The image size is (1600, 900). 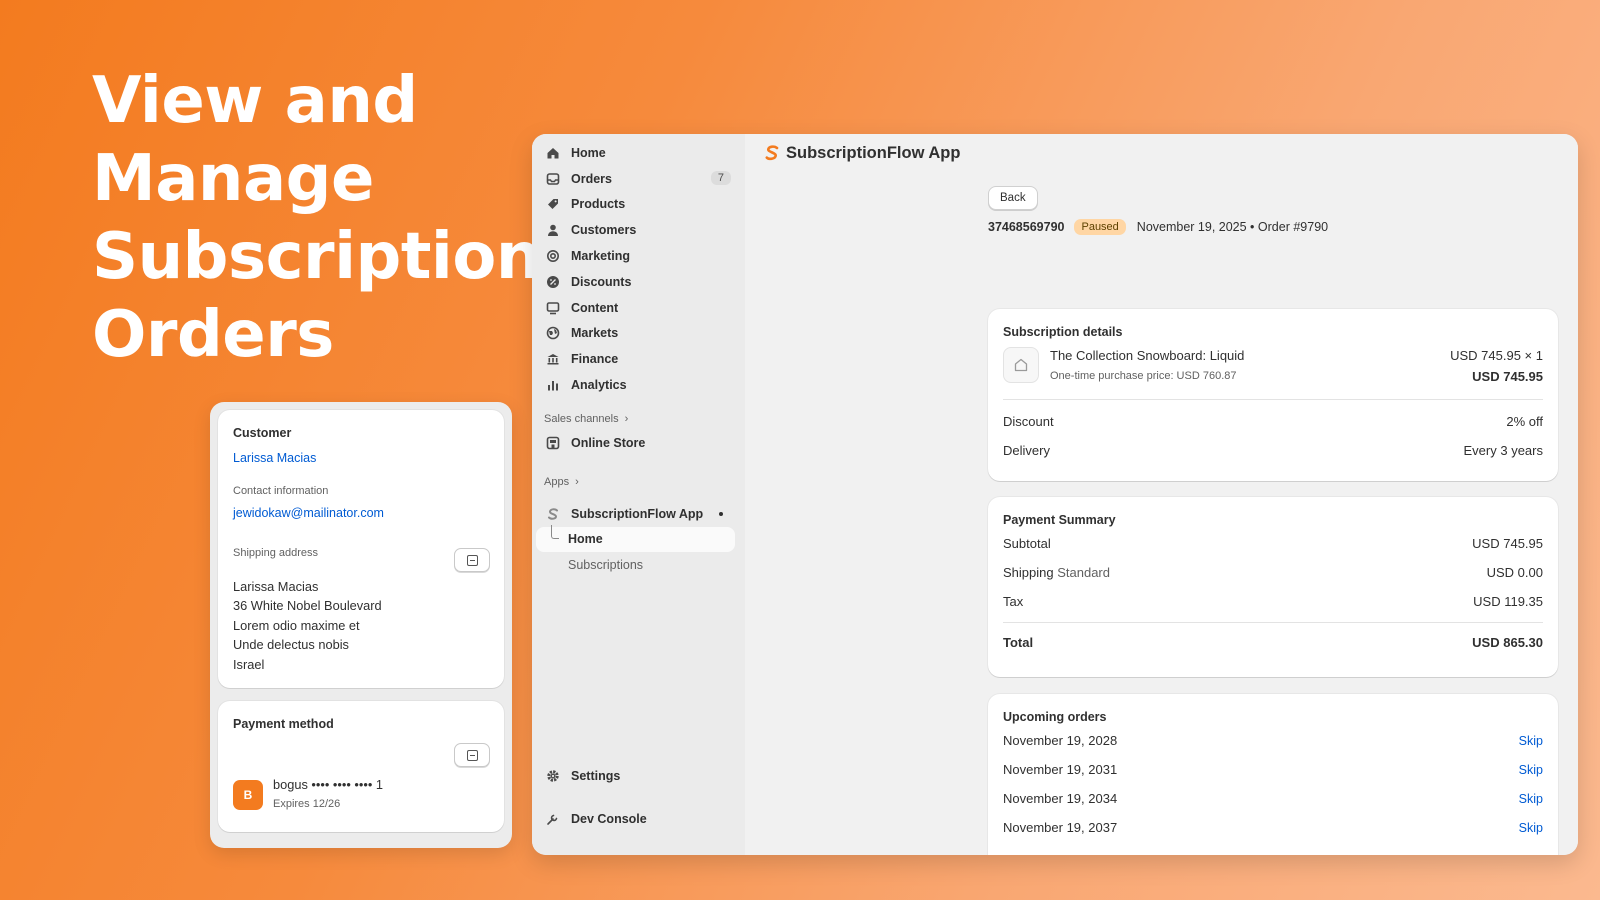 What do you see at coordinates (1507, 543) in the screenshot?
I see `subtotal-value: USD 745.95` at bounding box center [1507, 543].